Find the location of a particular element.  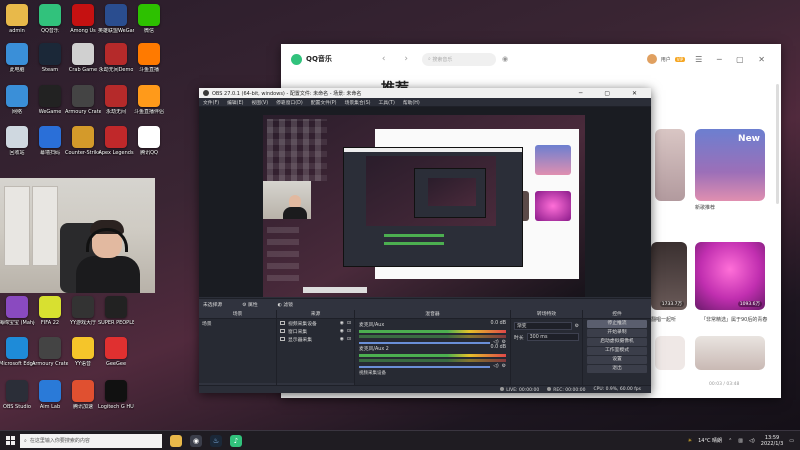

steam-taskbar-icon: ♨ is located at coordinates (216, 440).